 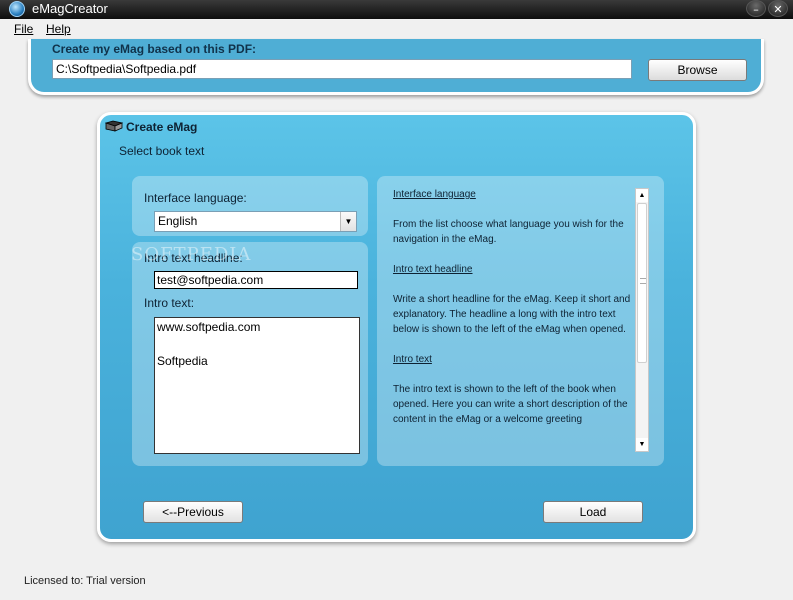 What do you see at coordinates (642, 444) in the screenshot?
I see `scroll-down-icon: ▼` at bounding box center [642, 444].